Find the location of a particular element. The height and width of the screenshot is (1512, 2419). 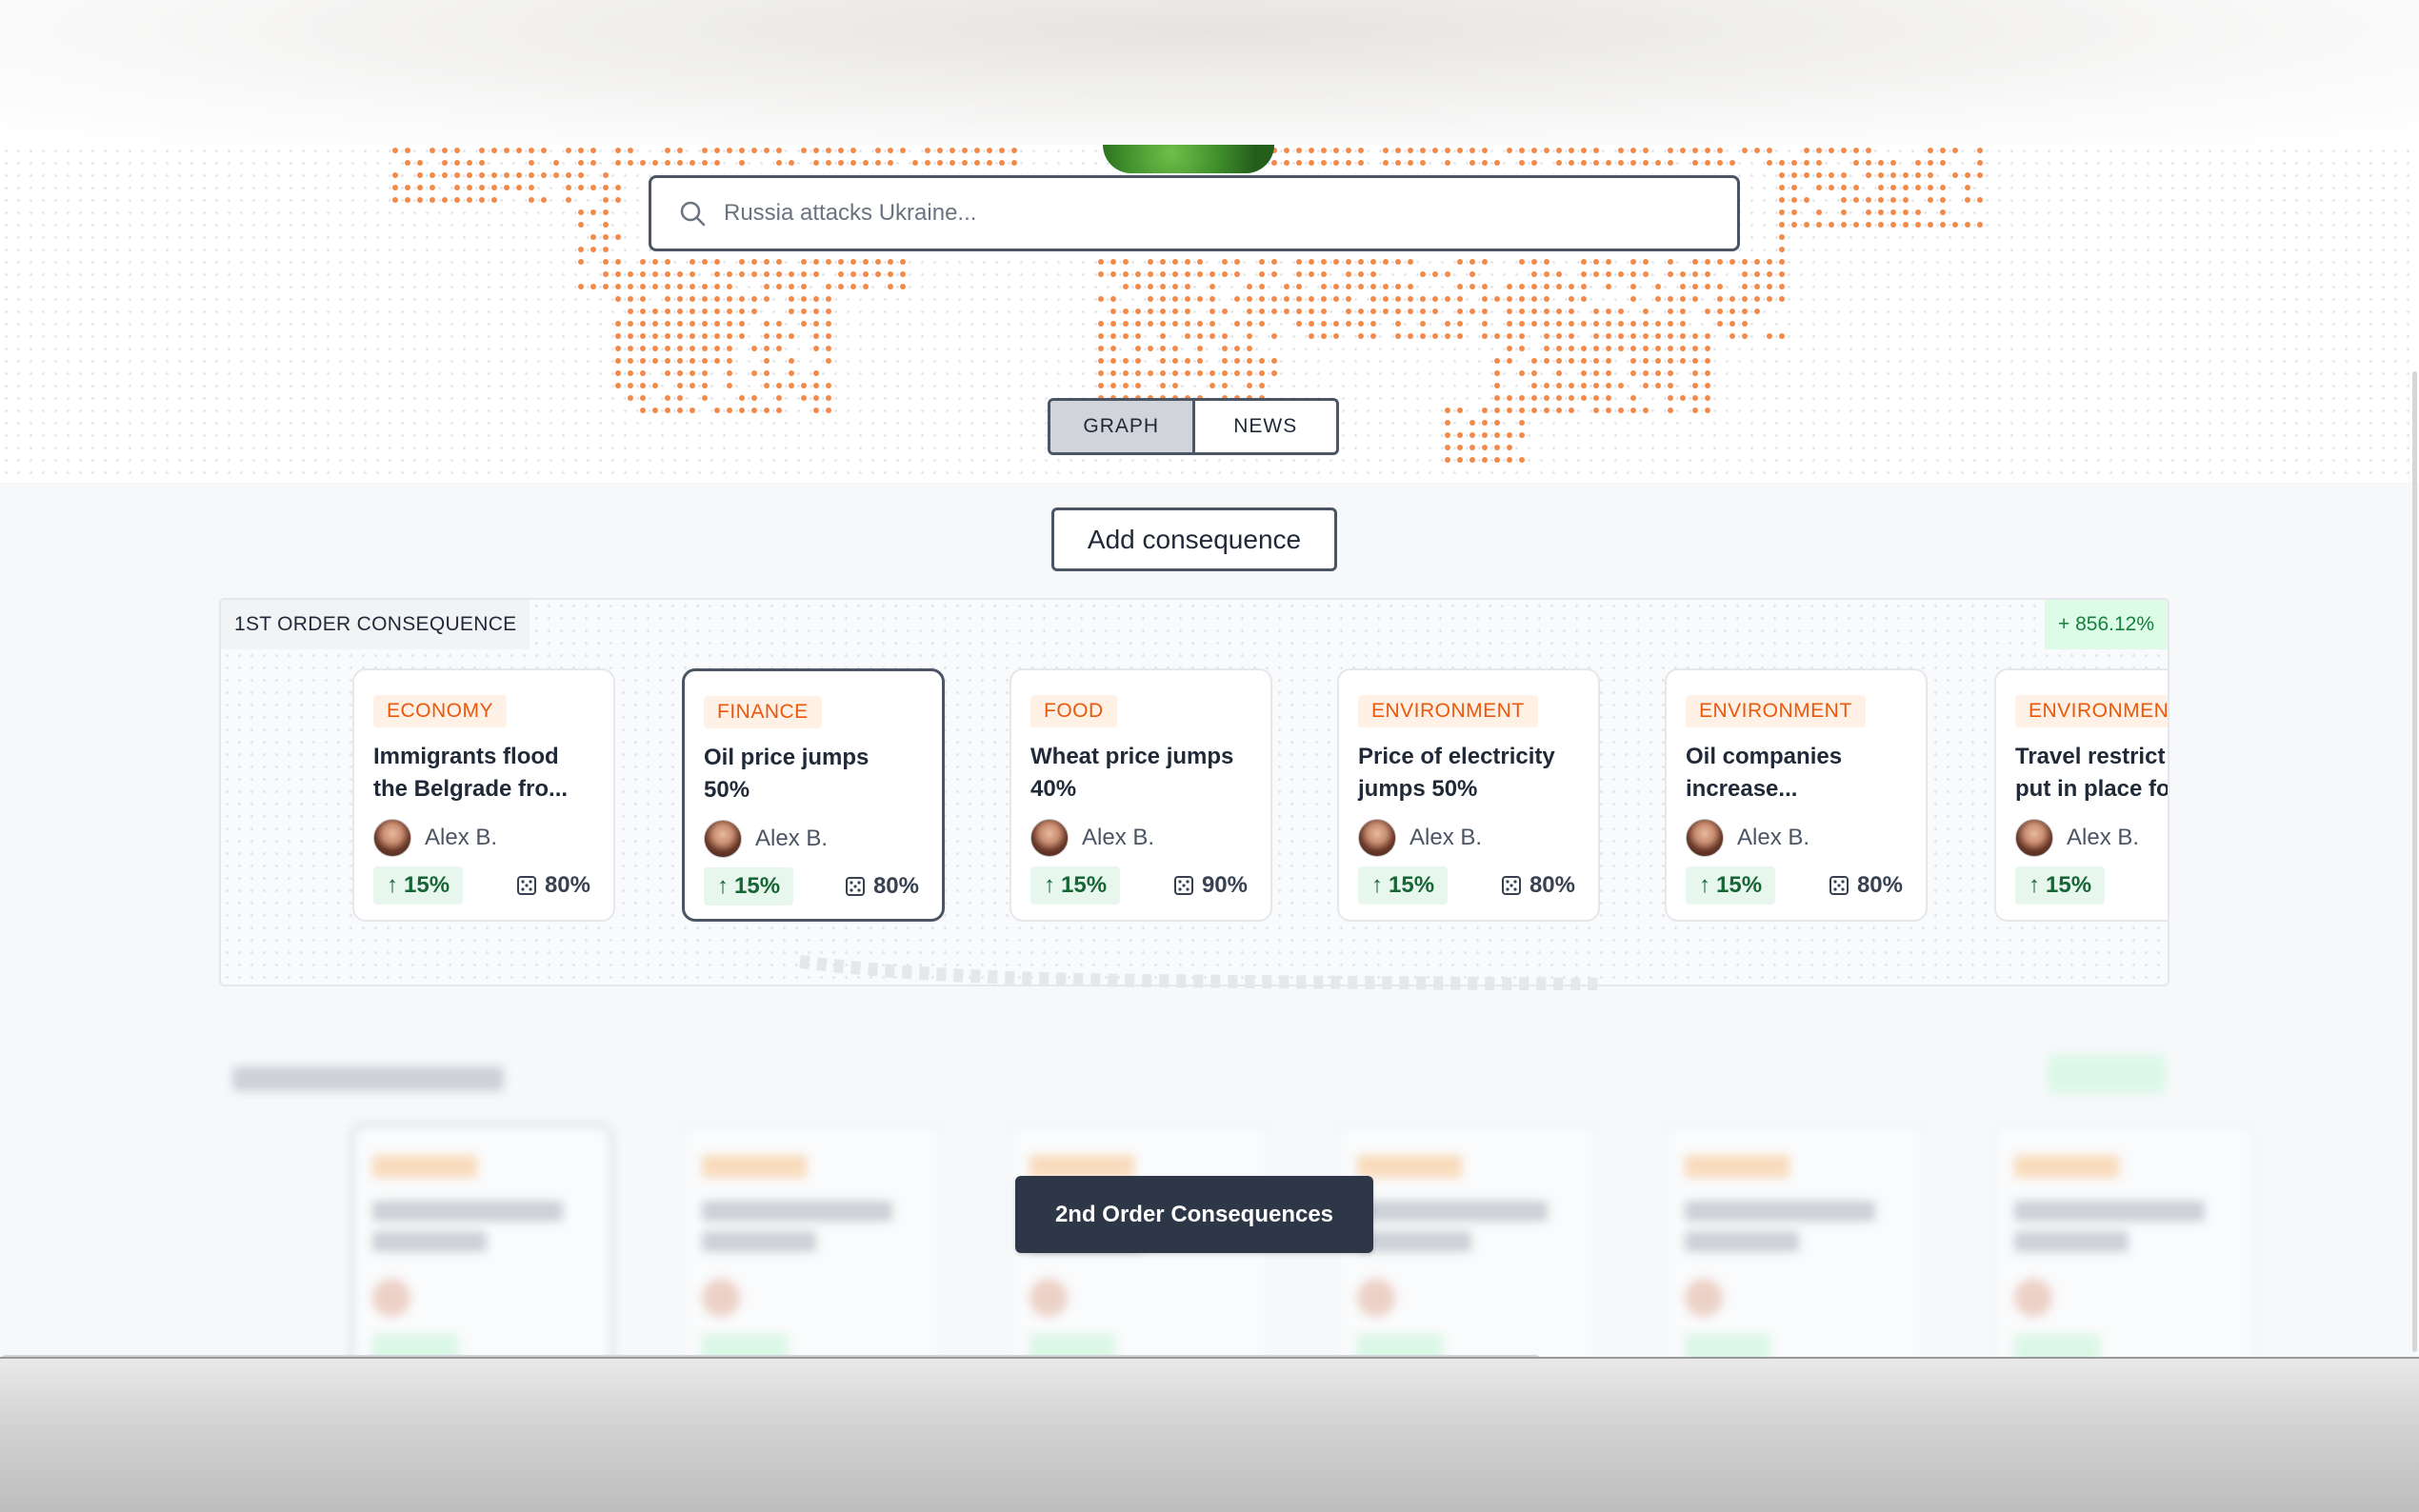

card-title: Oil price jumps 50% is located at coordinates (787, 774).